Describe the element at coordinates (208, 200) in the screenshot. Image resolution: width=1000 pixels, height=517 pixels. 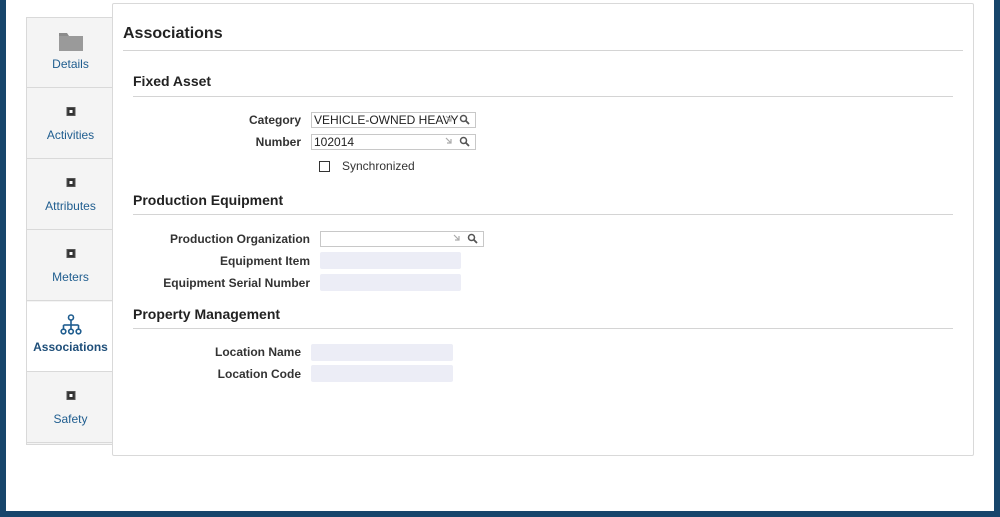
I see `section-title-production-equipment: Production Equipment` at that location.